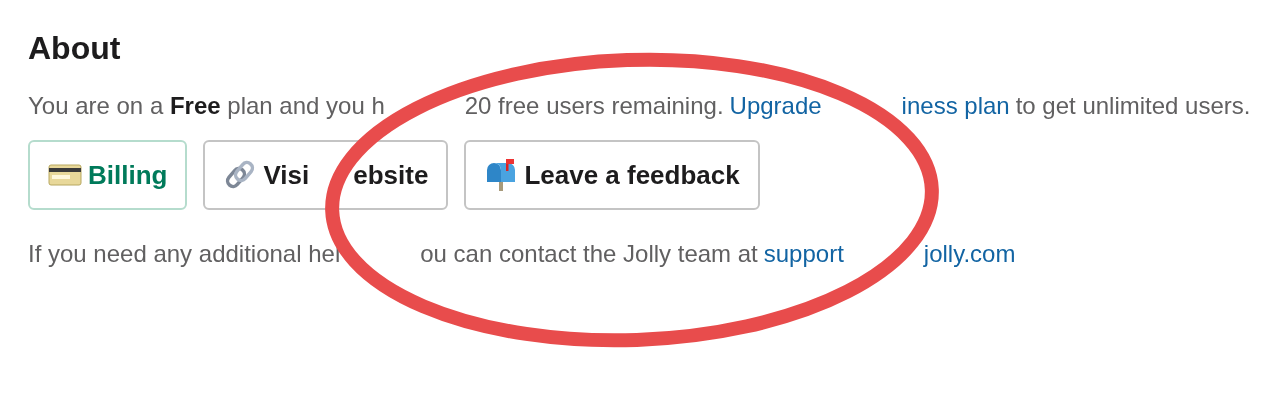 The width and height of the screenshot is (1282, 402). What do you see at coordinates (1133, 106) in the screenshot?
I see `plan-text: to get unlimited users.` at bounding box center [1133, 106].